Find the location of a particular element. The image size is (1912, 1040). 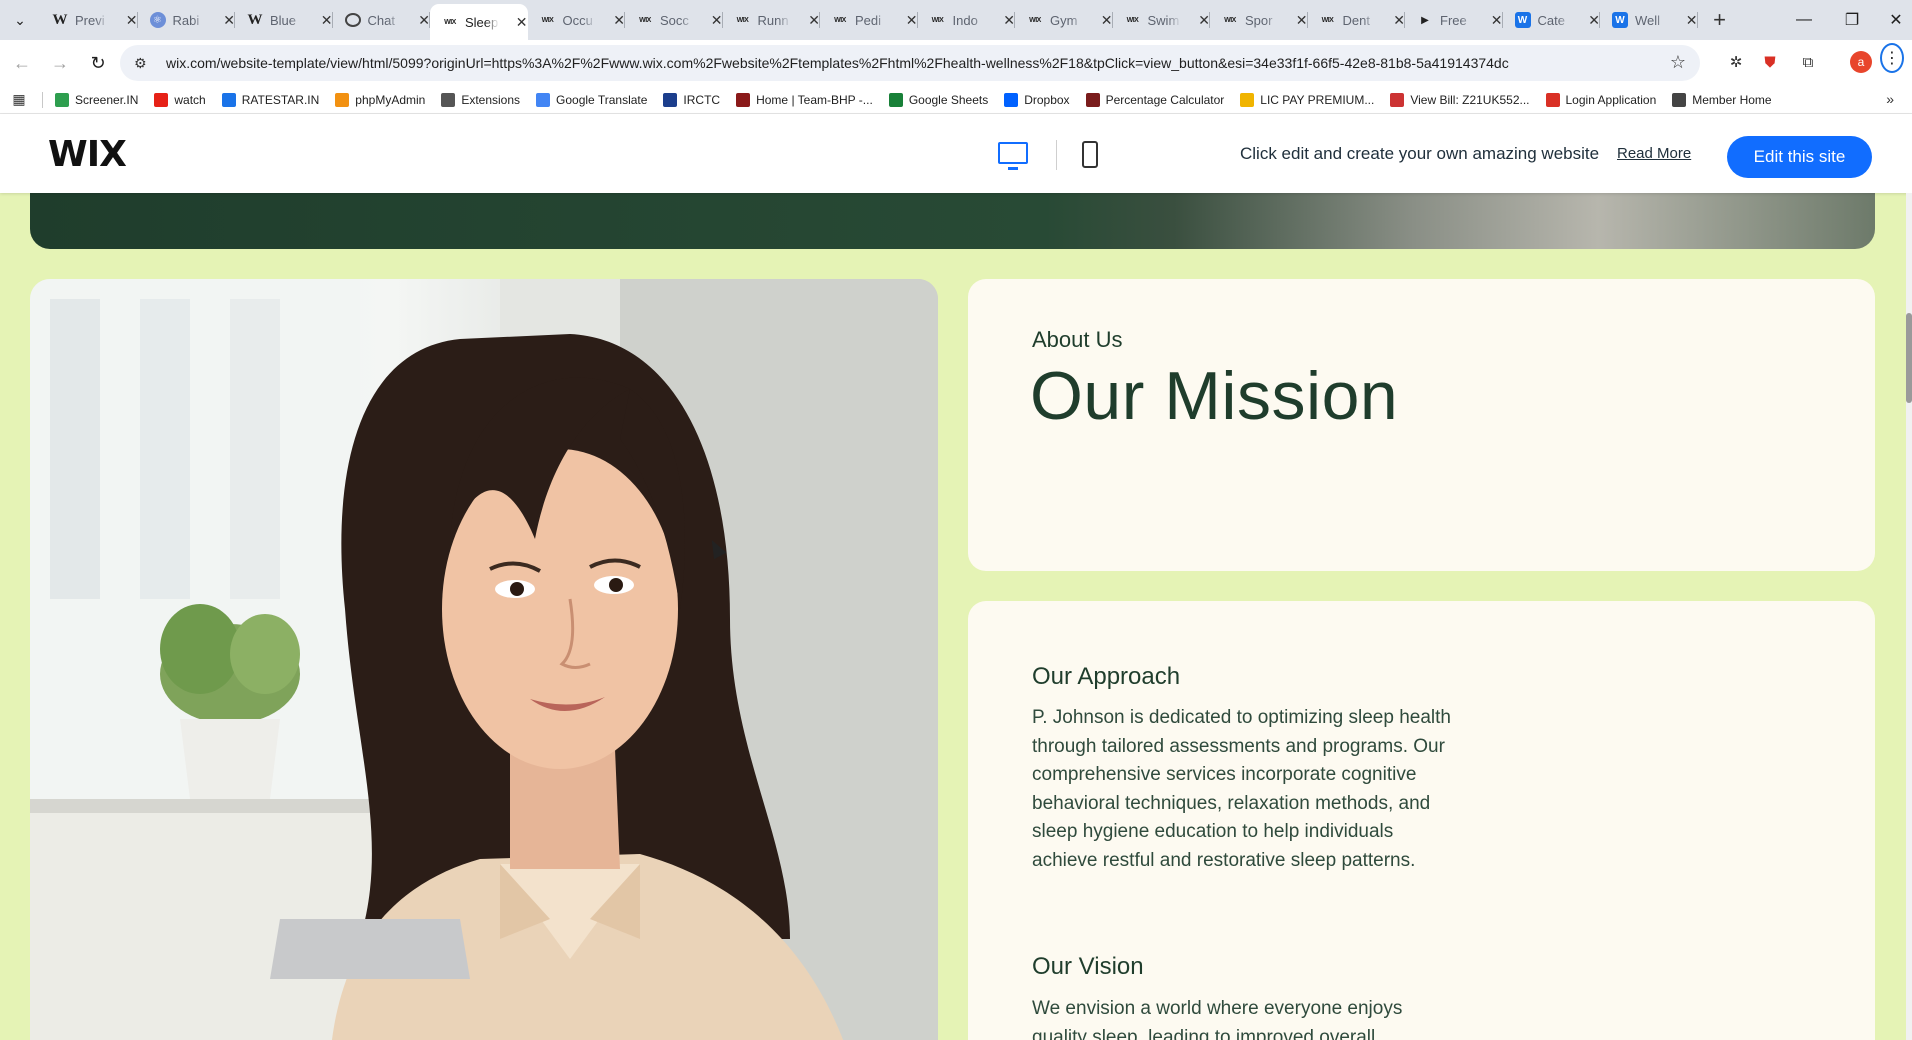

bookmark-item: Dropbox is located at coordinates (1037, 99).